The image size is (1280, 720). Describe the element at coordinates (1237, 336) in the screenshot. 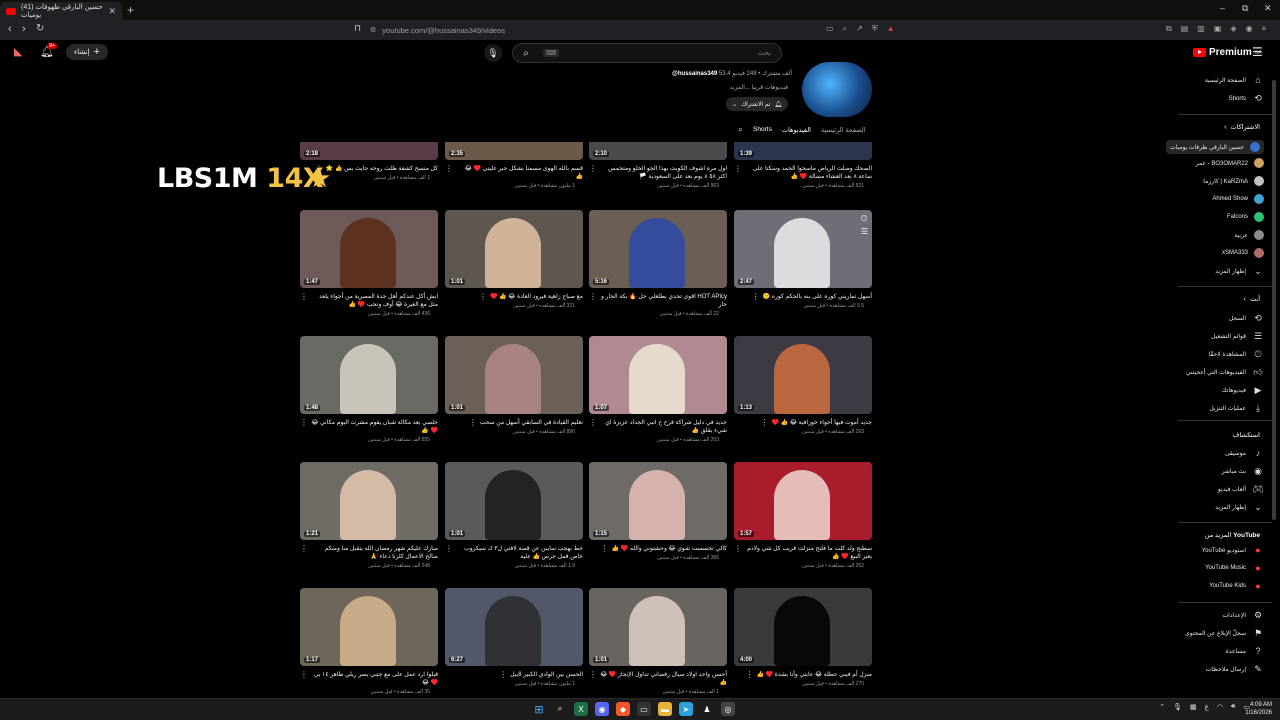

I see `sidebar-item-you: ☰ قوائم التشغيل` at that location.